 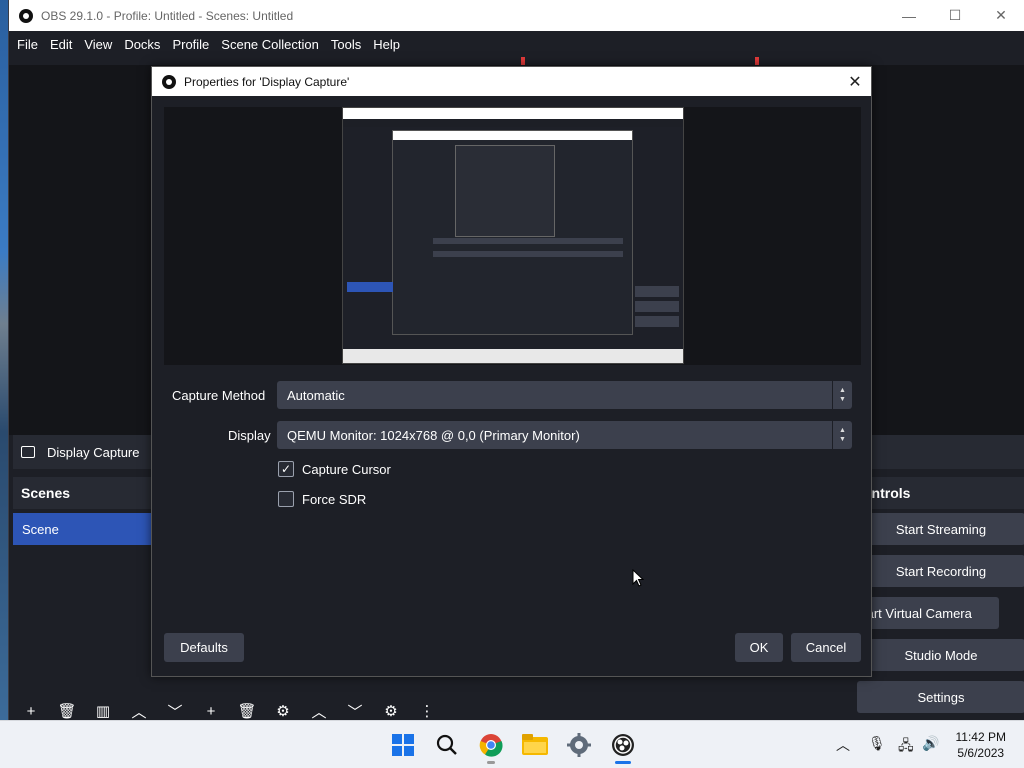 What do you see at coordinates (103, 711) in the screenshot?
I see `filter-icon: ▥` at bounding box center [103, 711].